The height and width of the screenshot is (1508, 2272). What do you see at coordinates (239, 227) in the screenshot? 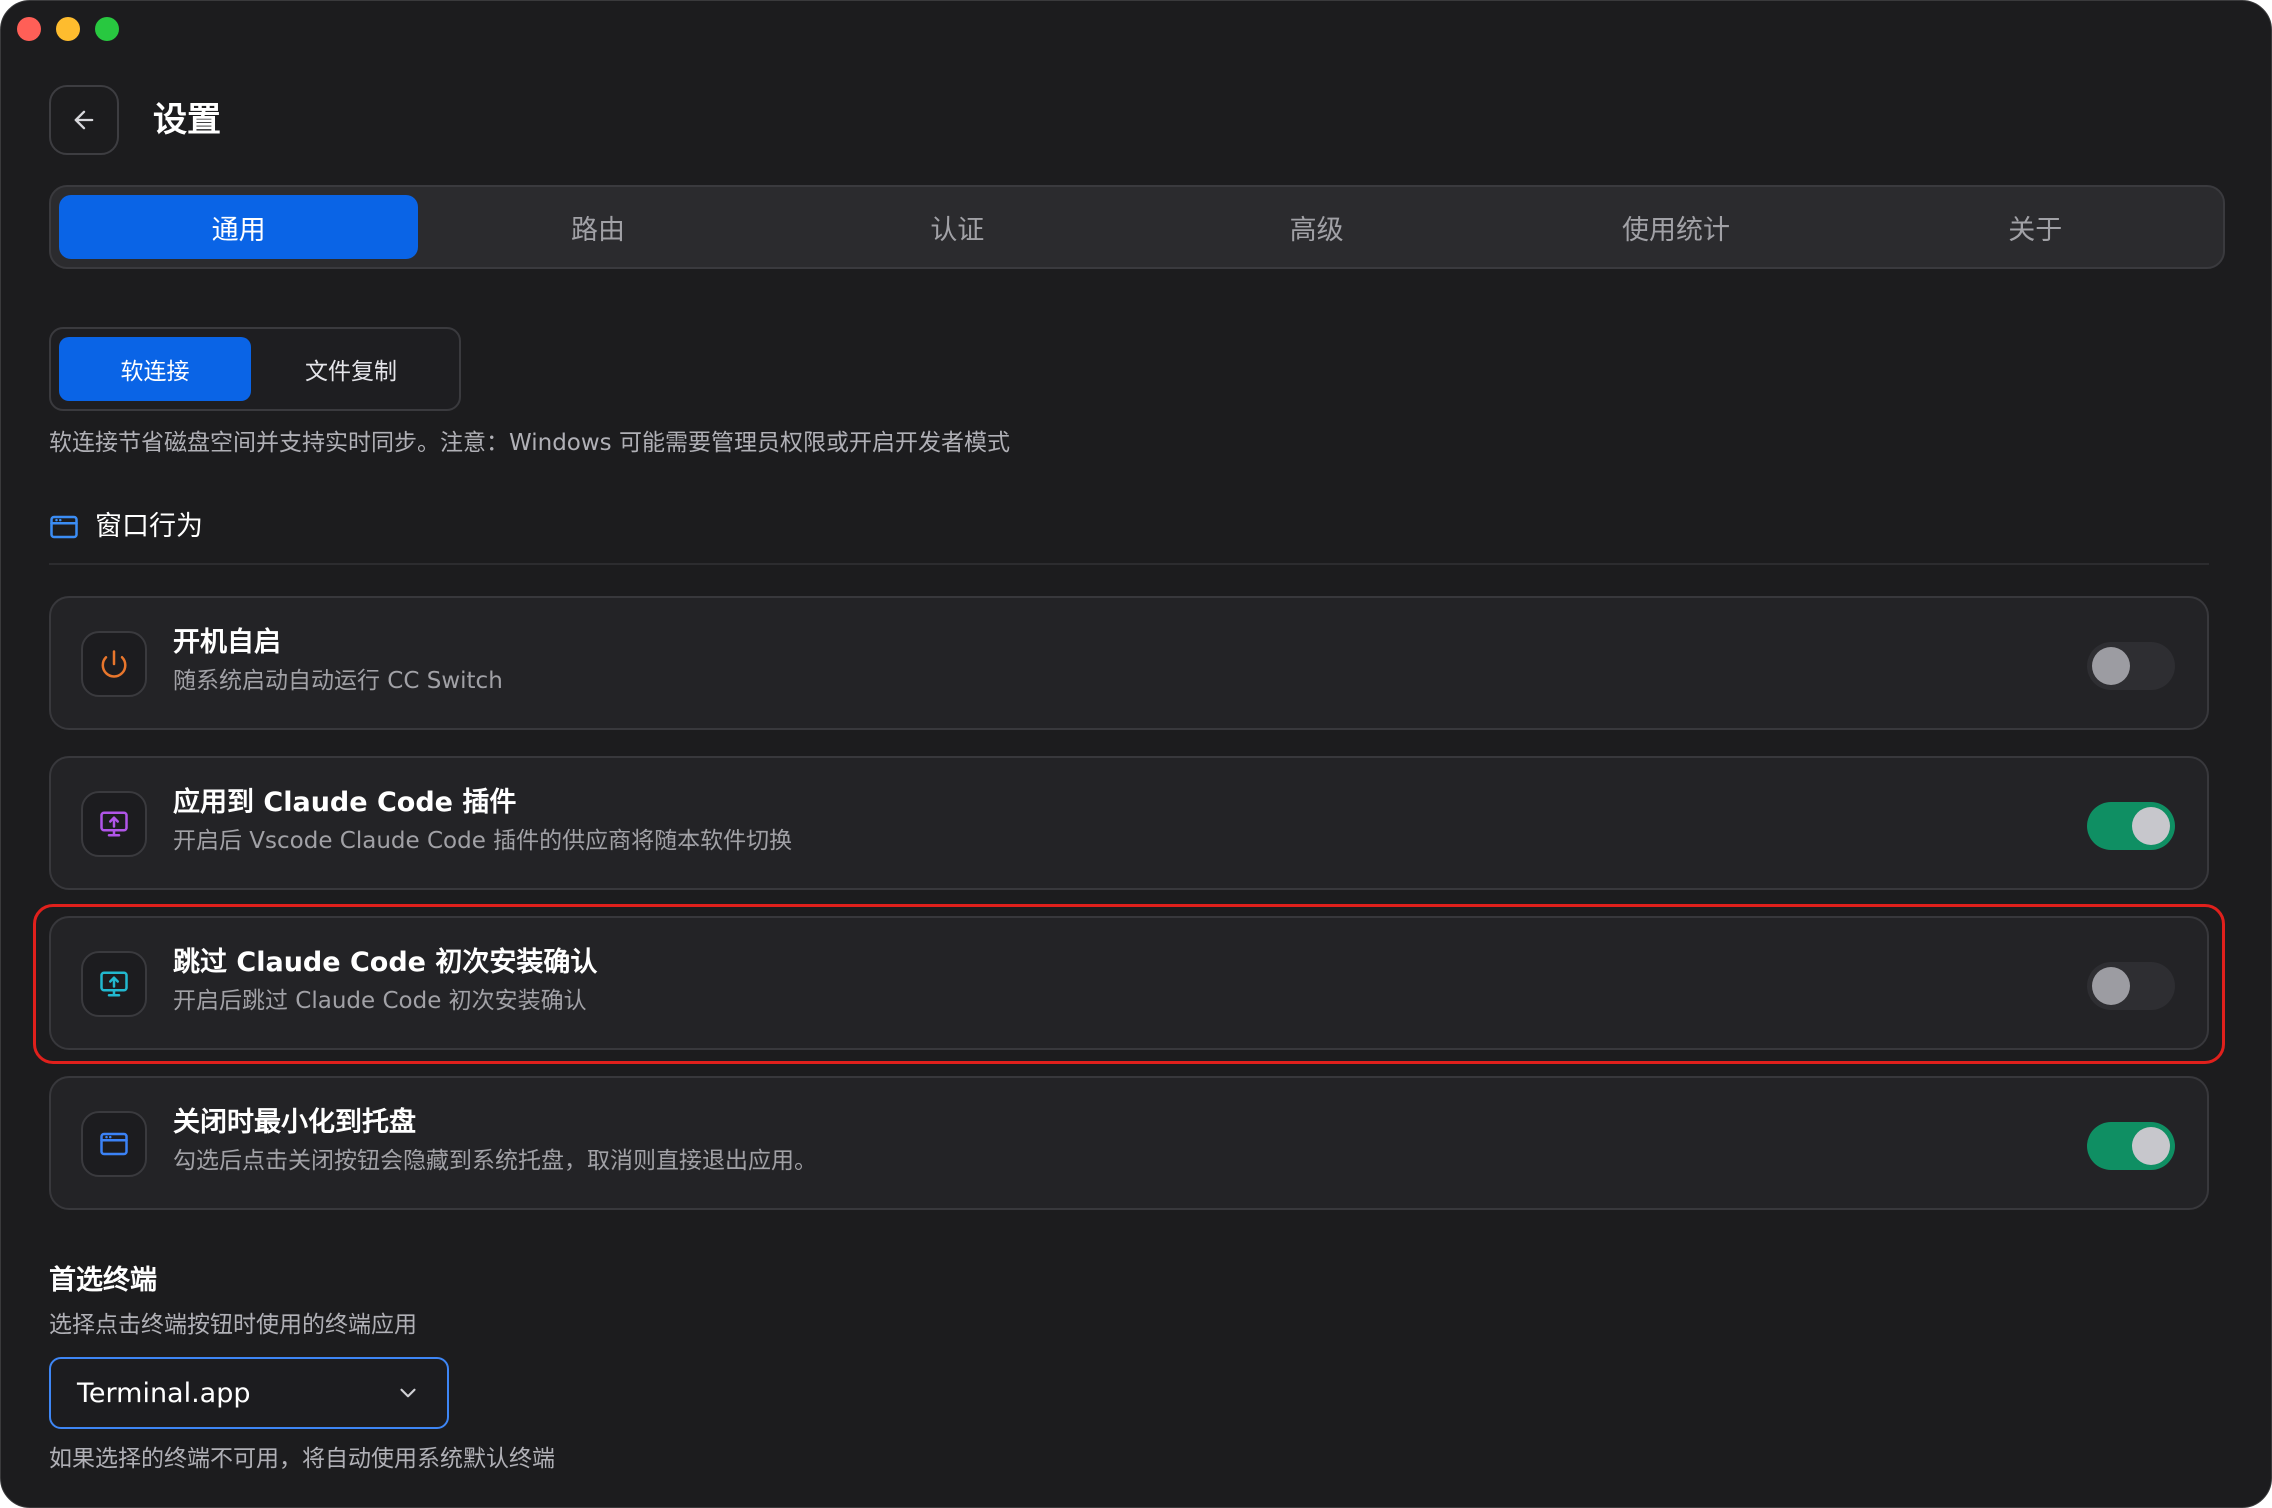
I see `tab-general: 通用` at bounding box center [239, 227].